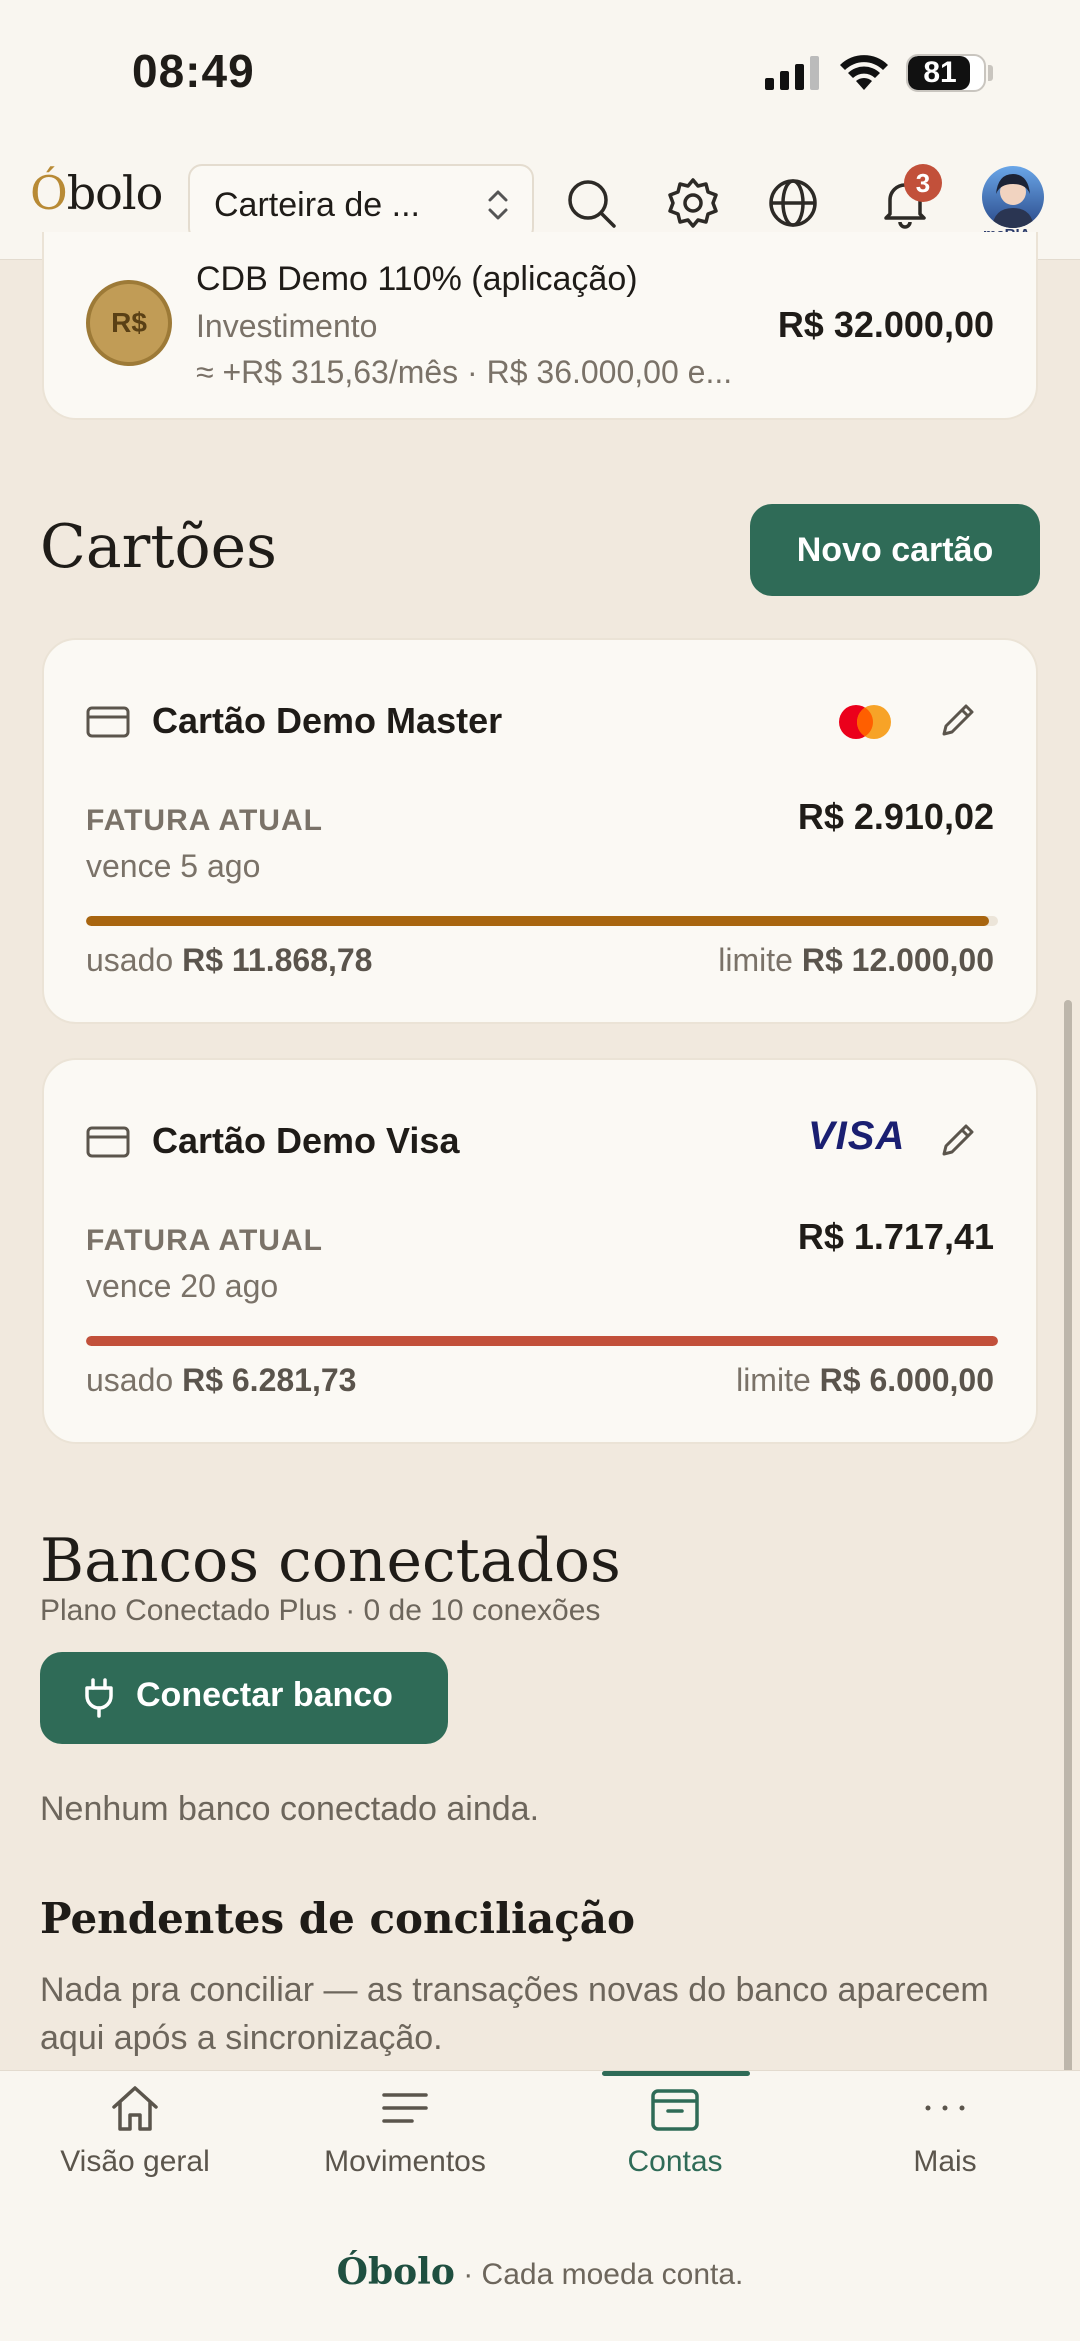 The width and height of the screenshot is (1080, 2341). What do you see at coordinates (405, 2161) in the screenshot?
I see `tab-label: Movimentos` at bounding box center [405, 2161].